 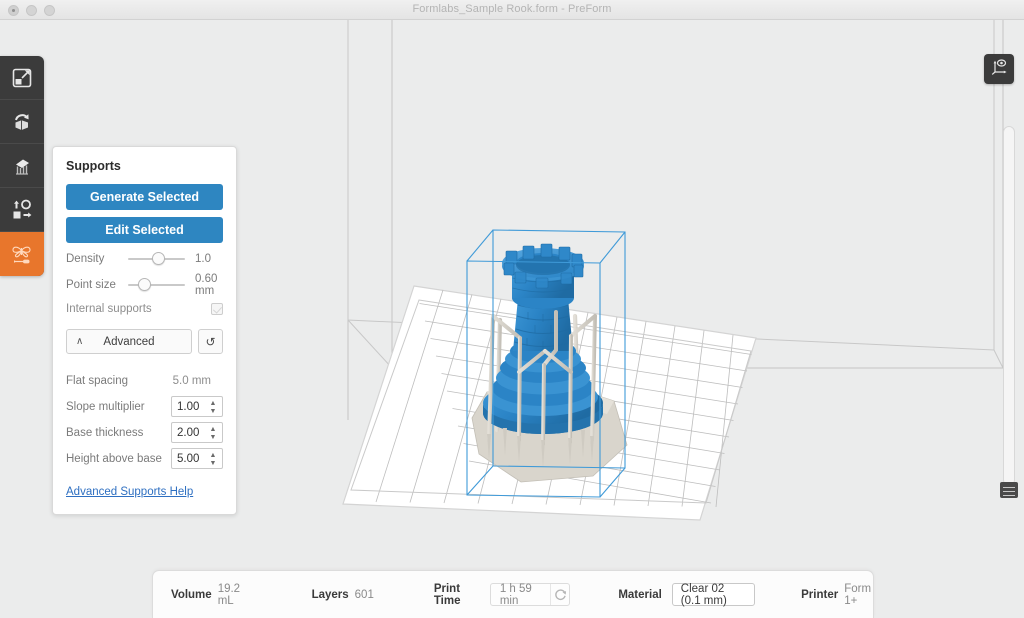 I want to click on print-time-label: Print Time, so click(x=447, y=594).